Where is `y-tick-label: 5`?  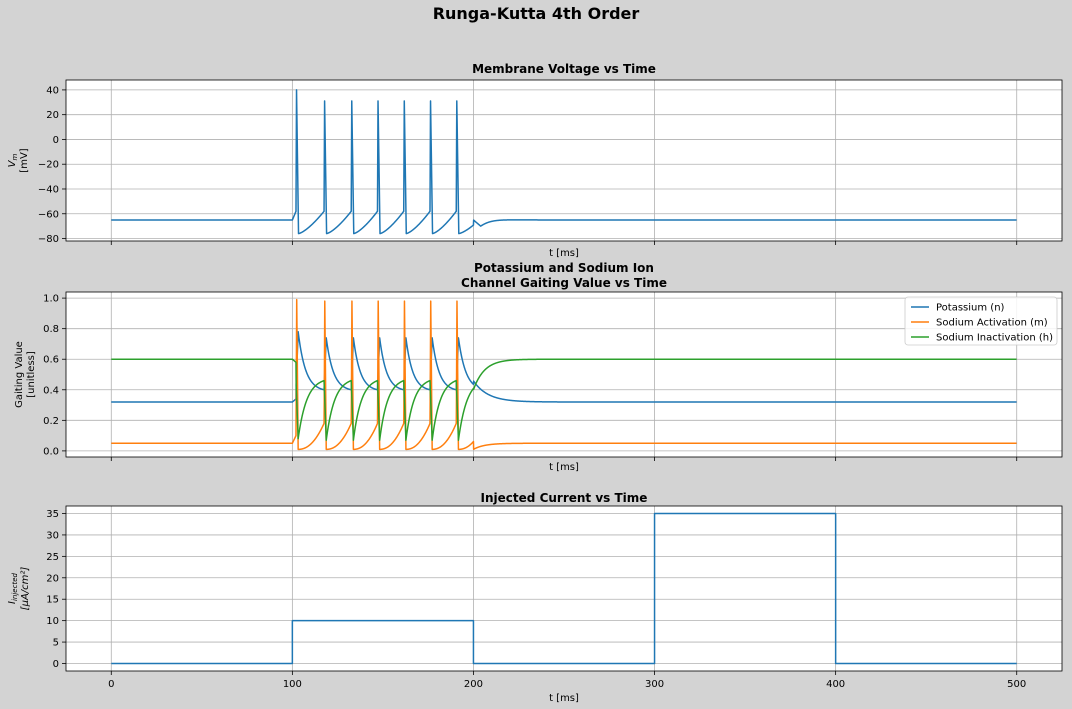 y-tick-label: 5 is located at coordinates (56, 643).